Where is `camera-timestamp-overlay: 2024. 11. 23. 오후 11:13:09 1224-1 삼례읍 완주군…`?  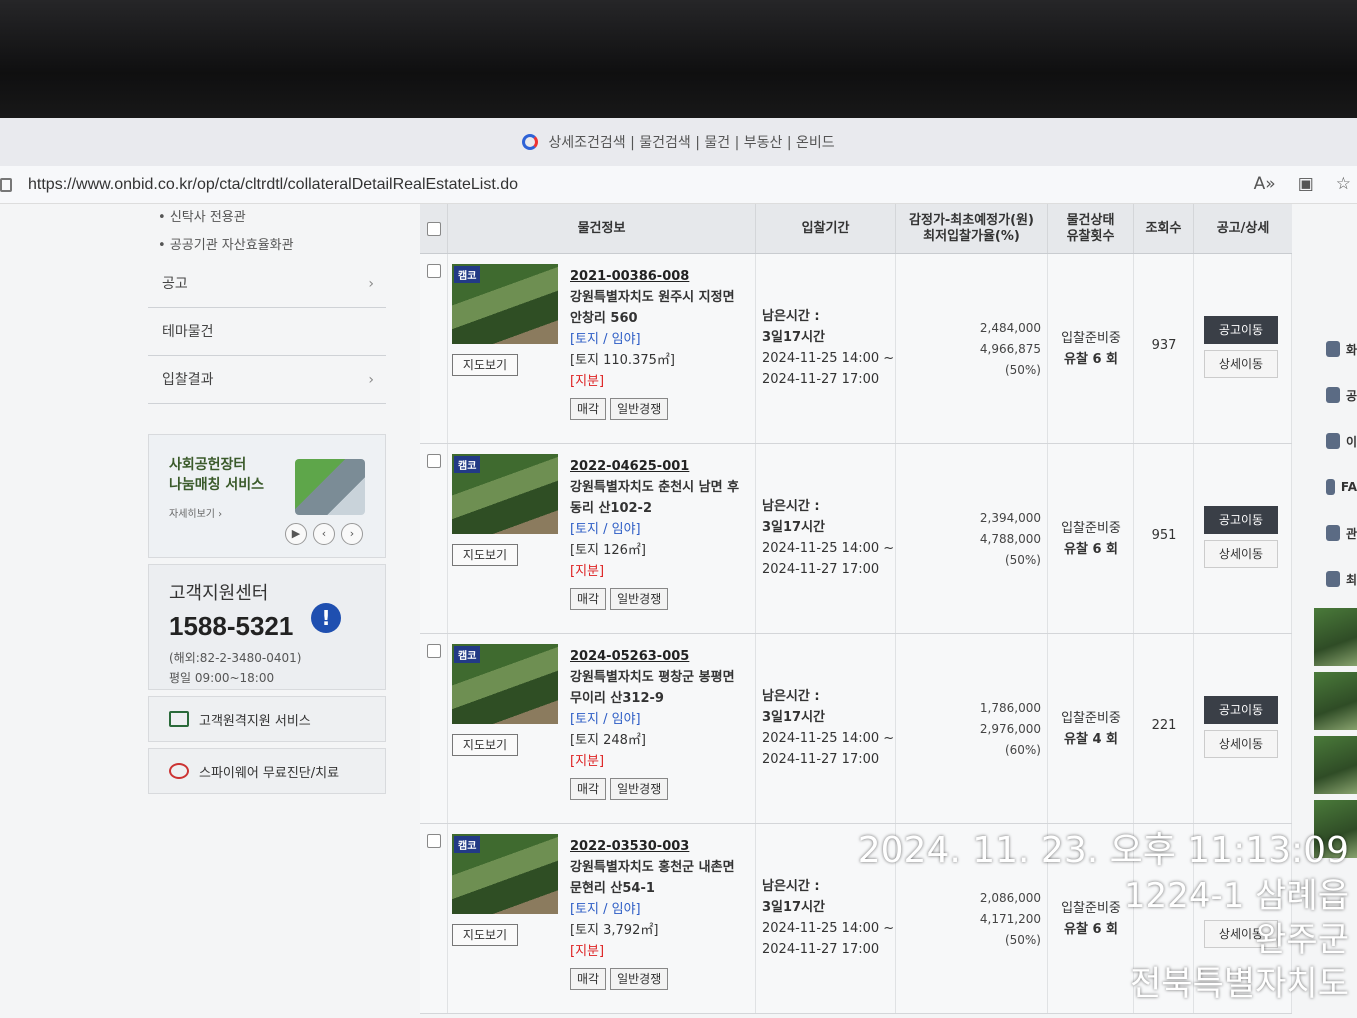 camera-timestamp-overlay: 2024. 11. 23. 오후 11:13:09 1224-1 삼례읍 완주군… is located at coordinates (1103, 917).